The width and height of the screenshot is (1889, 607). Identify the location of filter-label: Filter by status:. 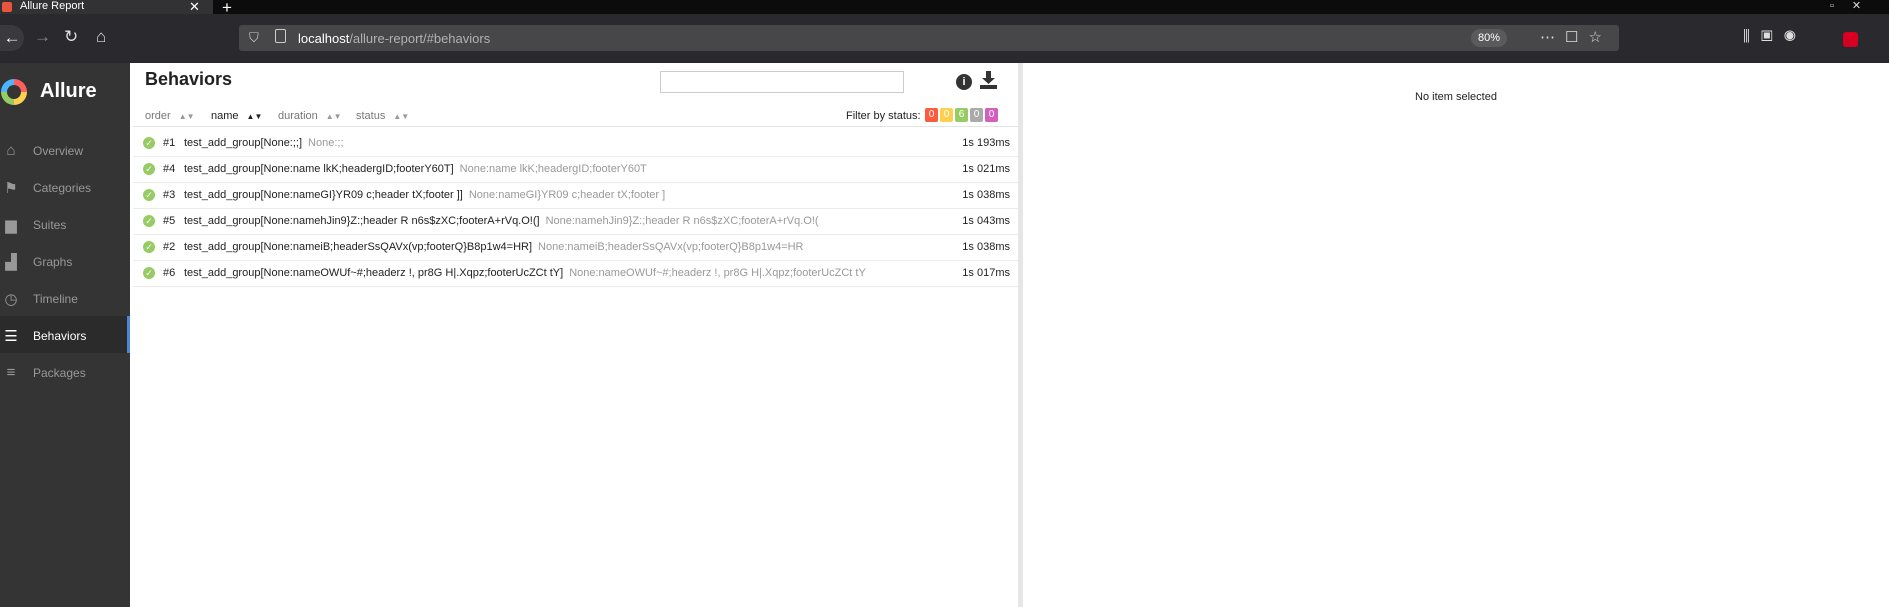
(883, 116).